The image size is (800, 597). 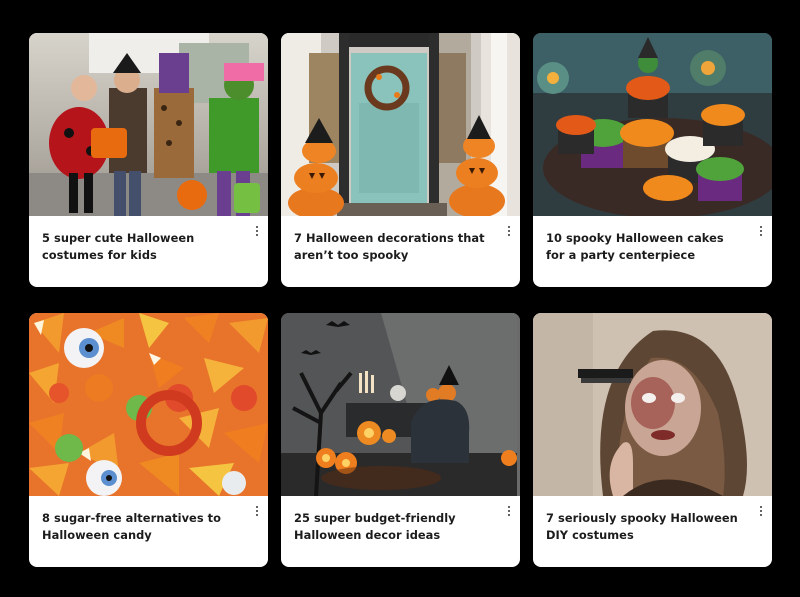 I want to click on kids-costumes-image, so click(x=148, y=124).